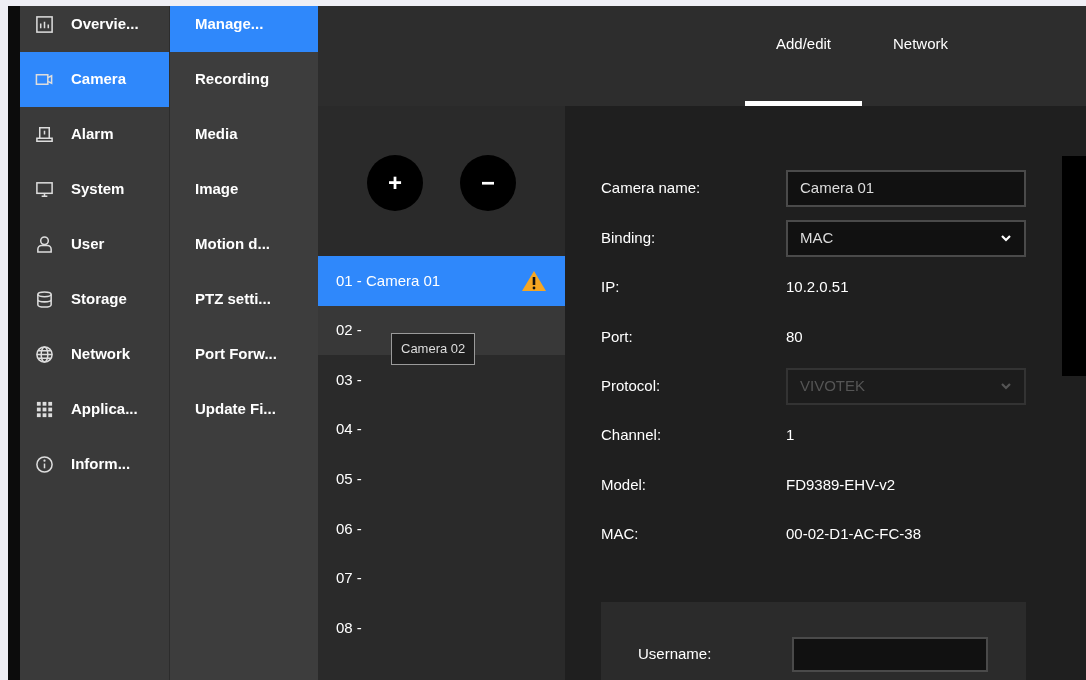 This screenshot has width=1086, height=680. I want to click on dropdown: MAC, so click(906, 238).